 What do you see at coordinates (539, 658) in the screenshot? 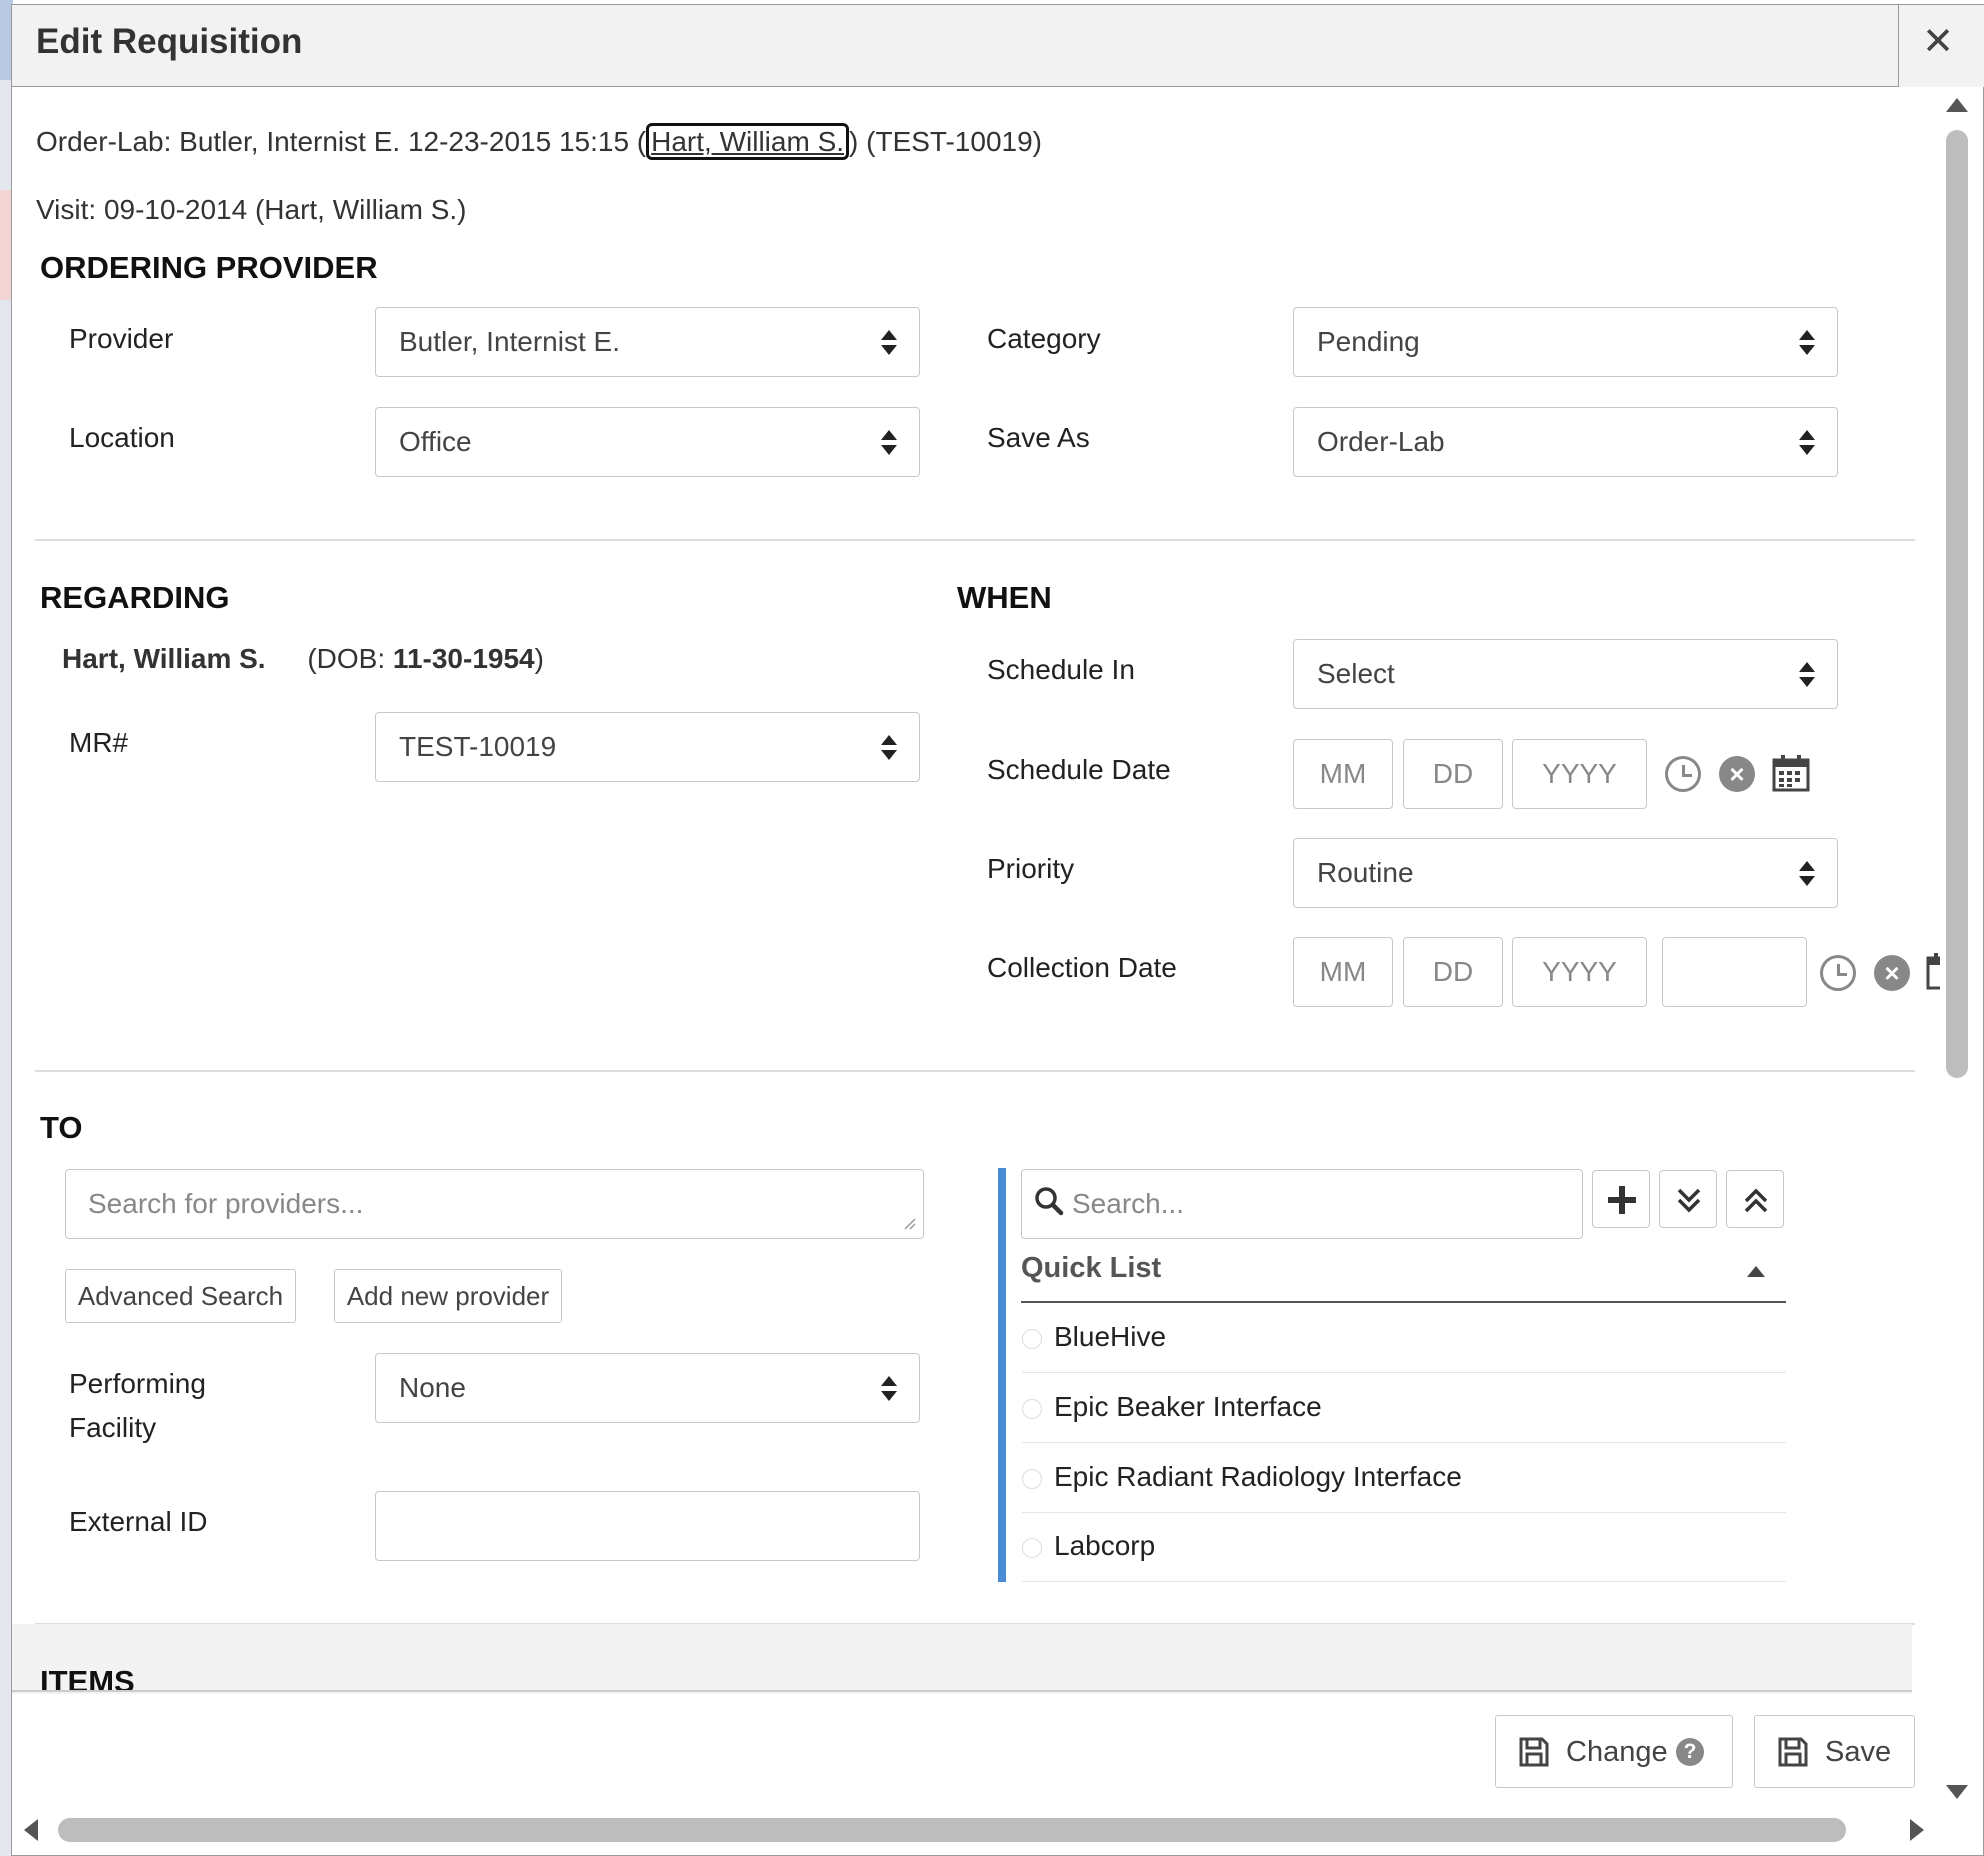
I see `dob-suffix: )` at bounding box center [539, 658].